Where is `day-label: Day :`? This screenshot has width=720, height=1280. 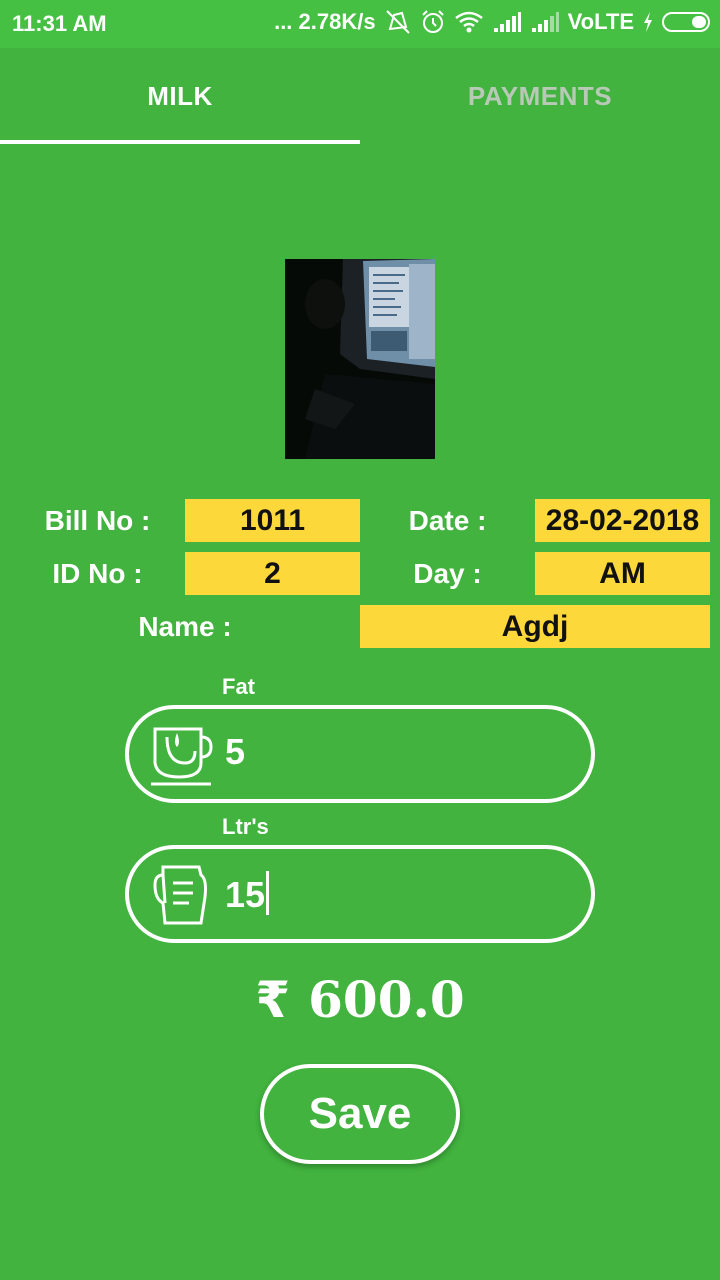
day-label: Day : is located at coordinates (447, 573).